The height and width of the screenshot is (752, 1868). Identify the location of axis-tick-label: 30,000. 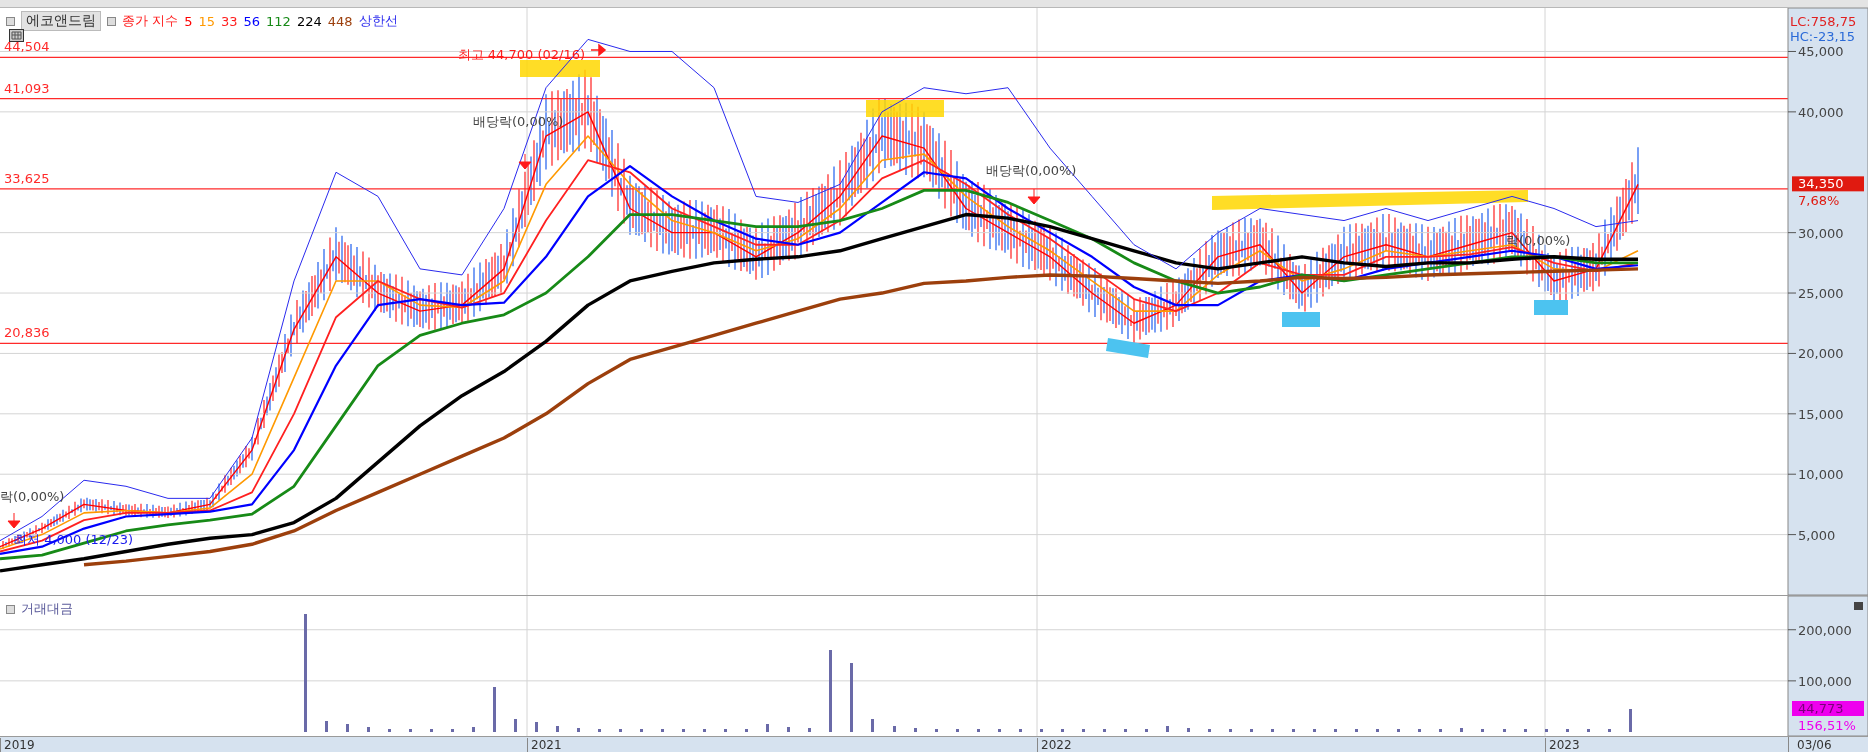
(1821, 233).